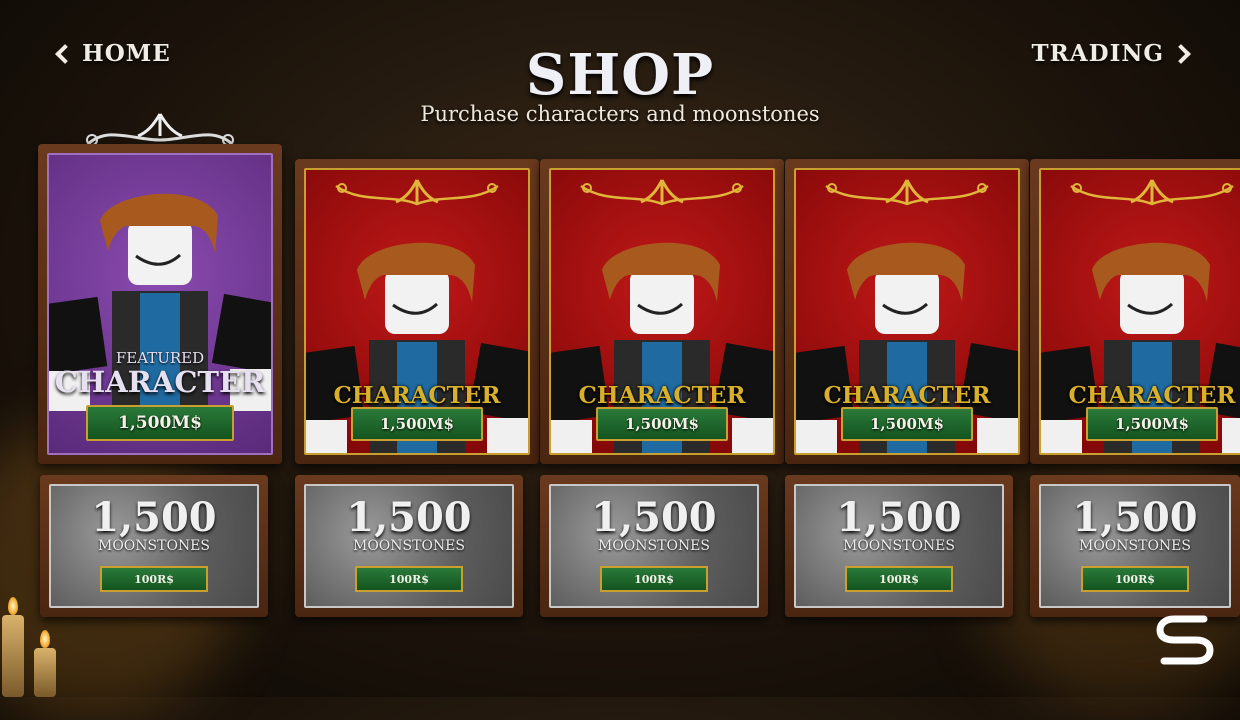  Describe the element at coordinates (160, 382) in the screenshot. I see `featured-character-label: CHARACTER` at that location.